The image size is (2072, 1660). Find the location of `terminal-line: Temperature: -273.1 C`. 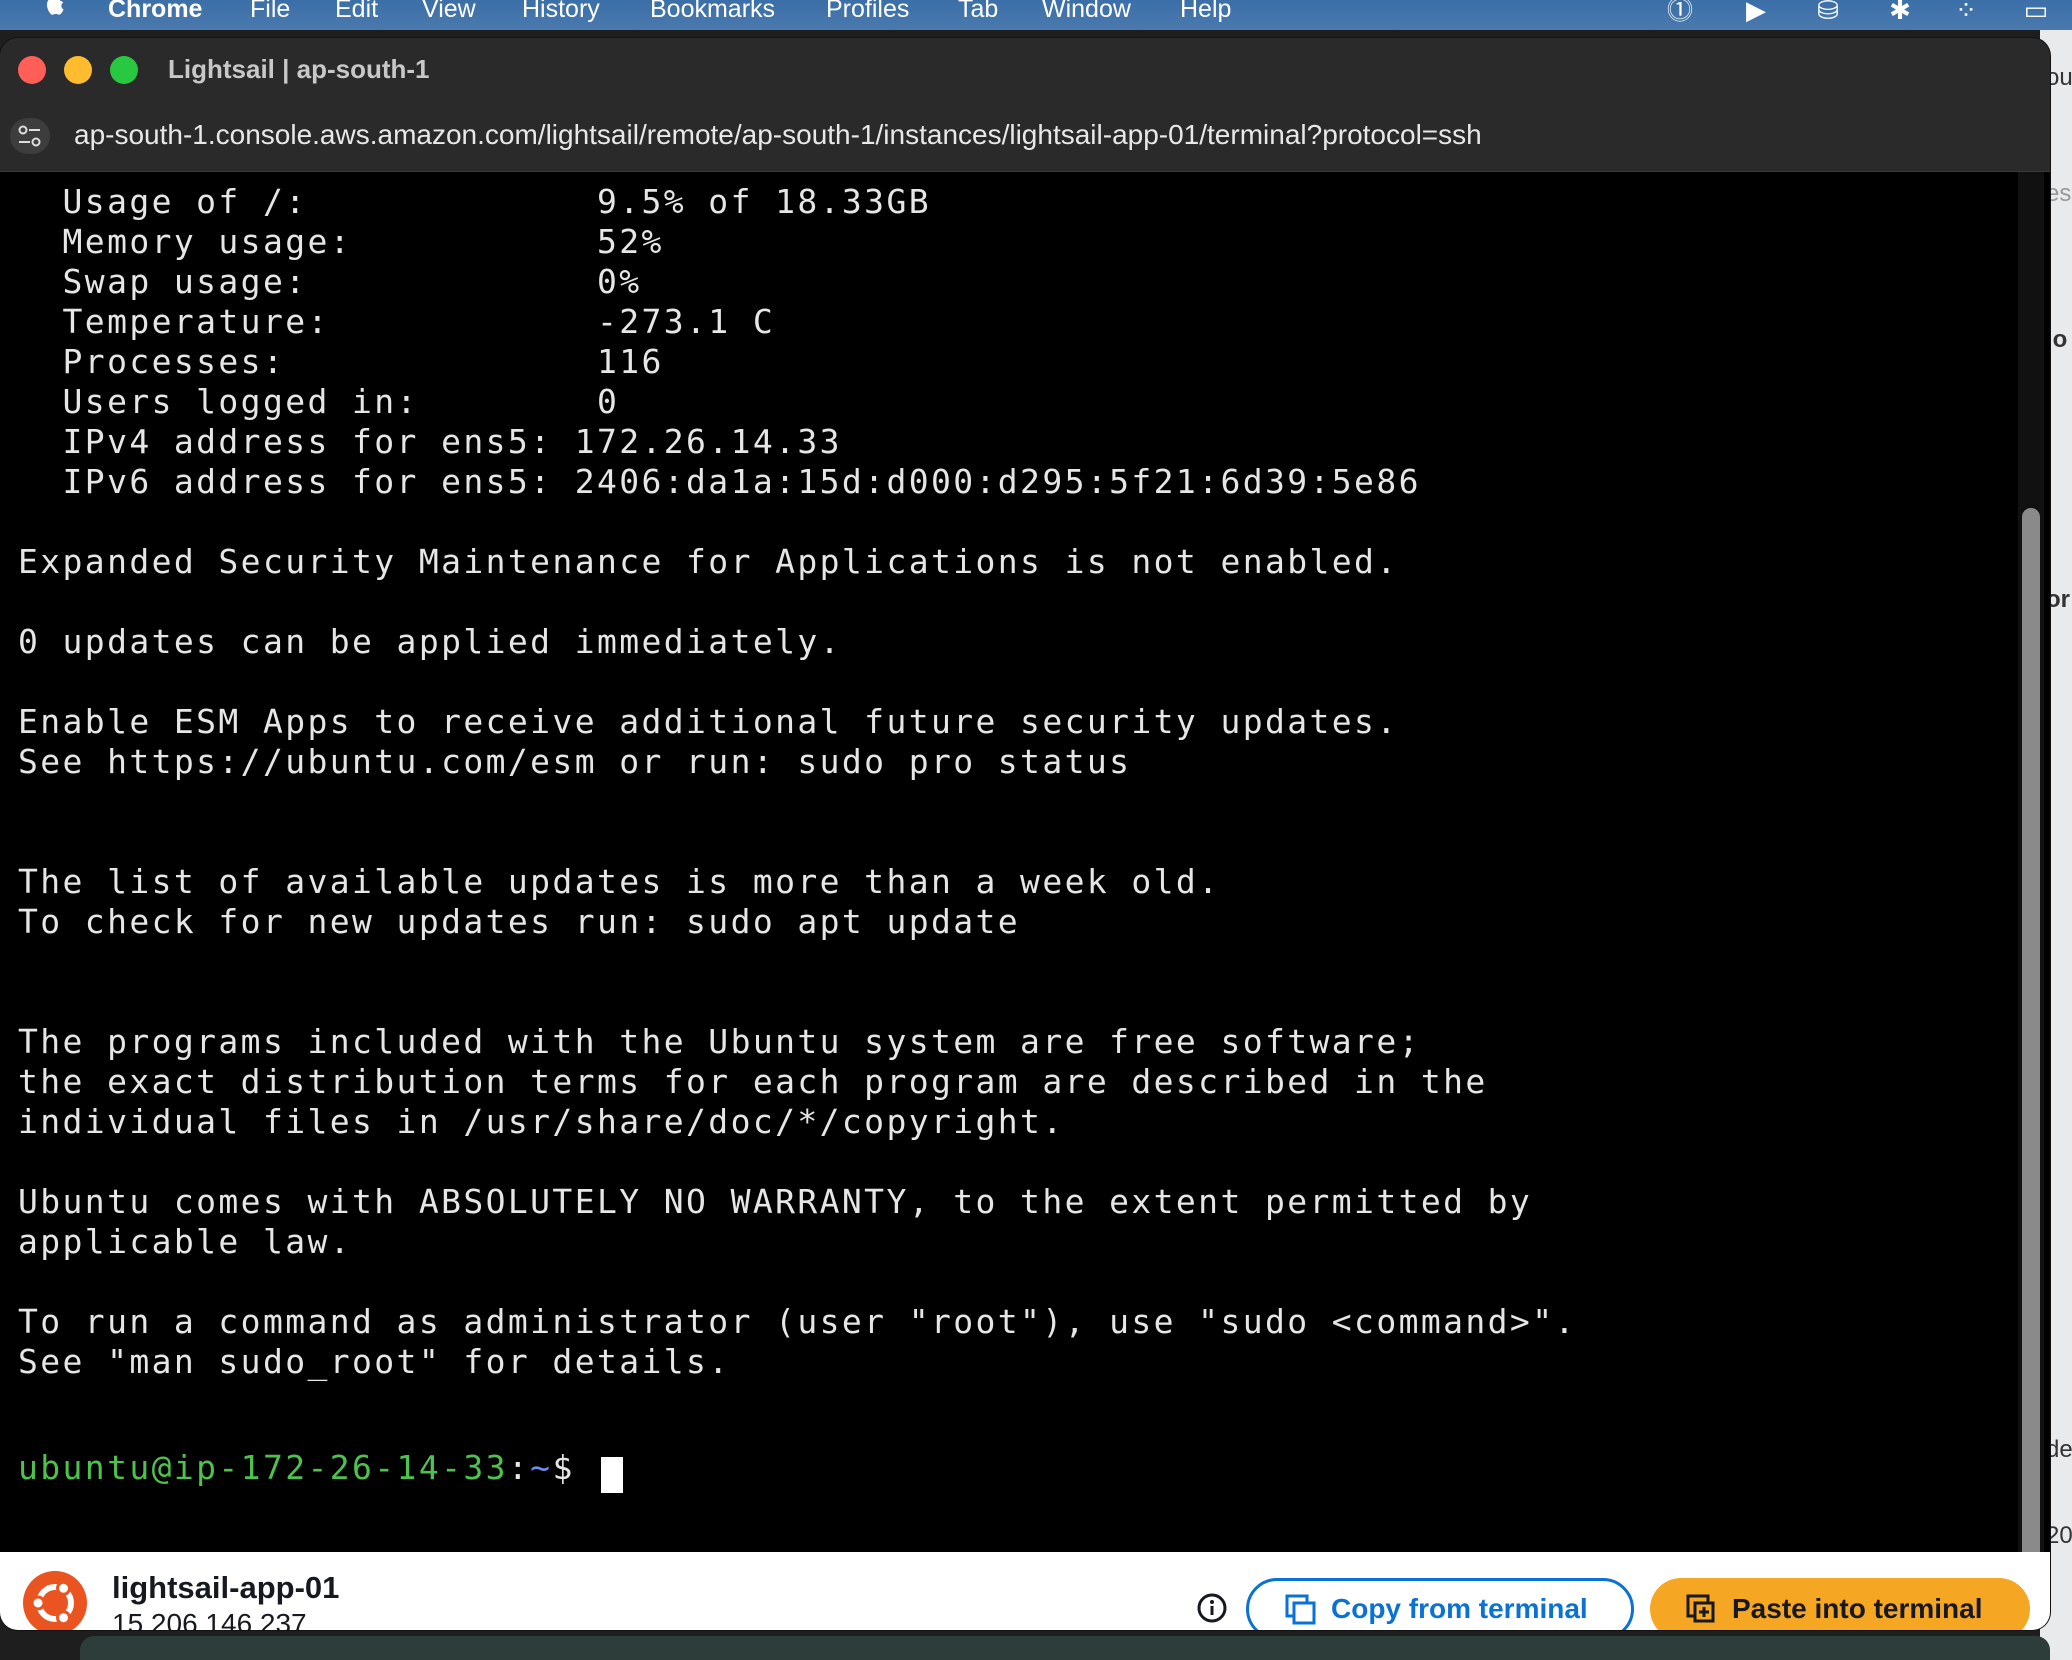

terminal-line: Temperature: -273.1 C is located at coordinates (397, 321).